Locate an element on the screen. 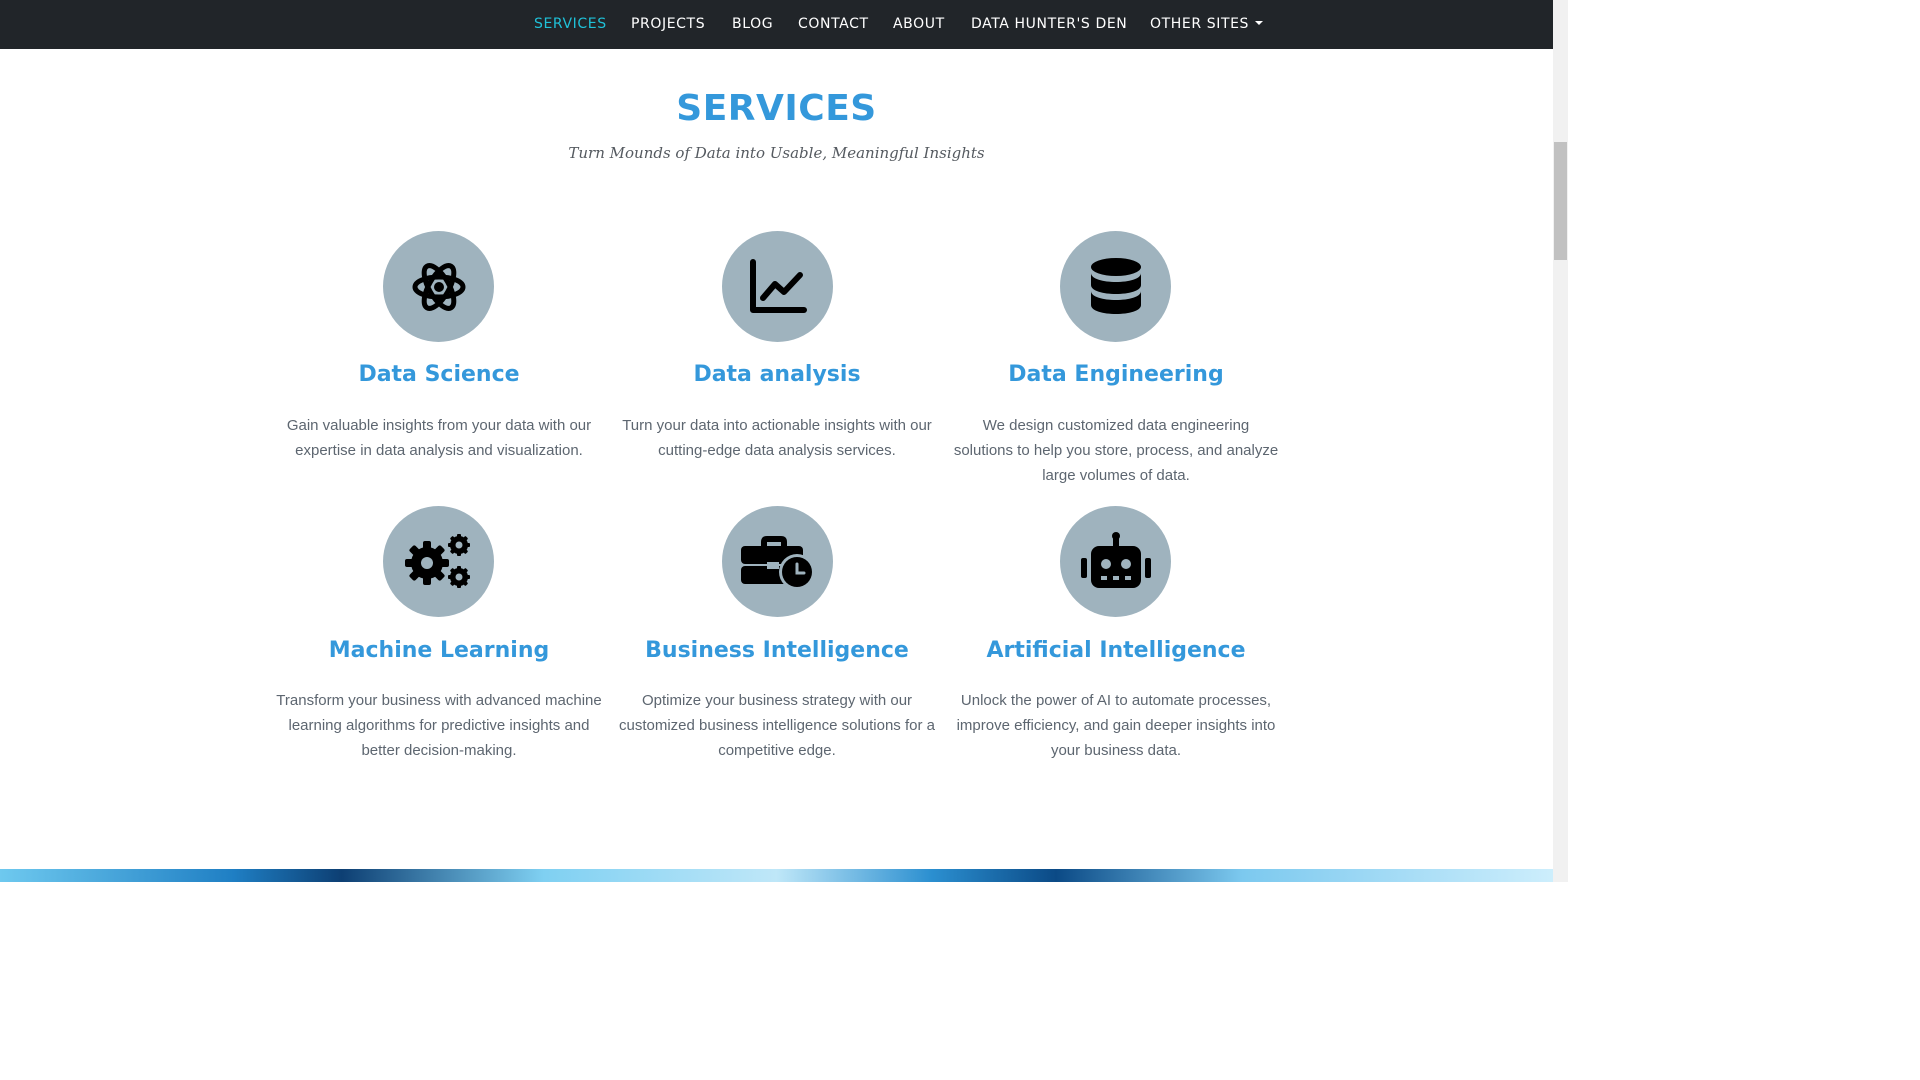 This screenshot has height=1080, width=1920. robot-icon is located at coordinates (1115, 559).